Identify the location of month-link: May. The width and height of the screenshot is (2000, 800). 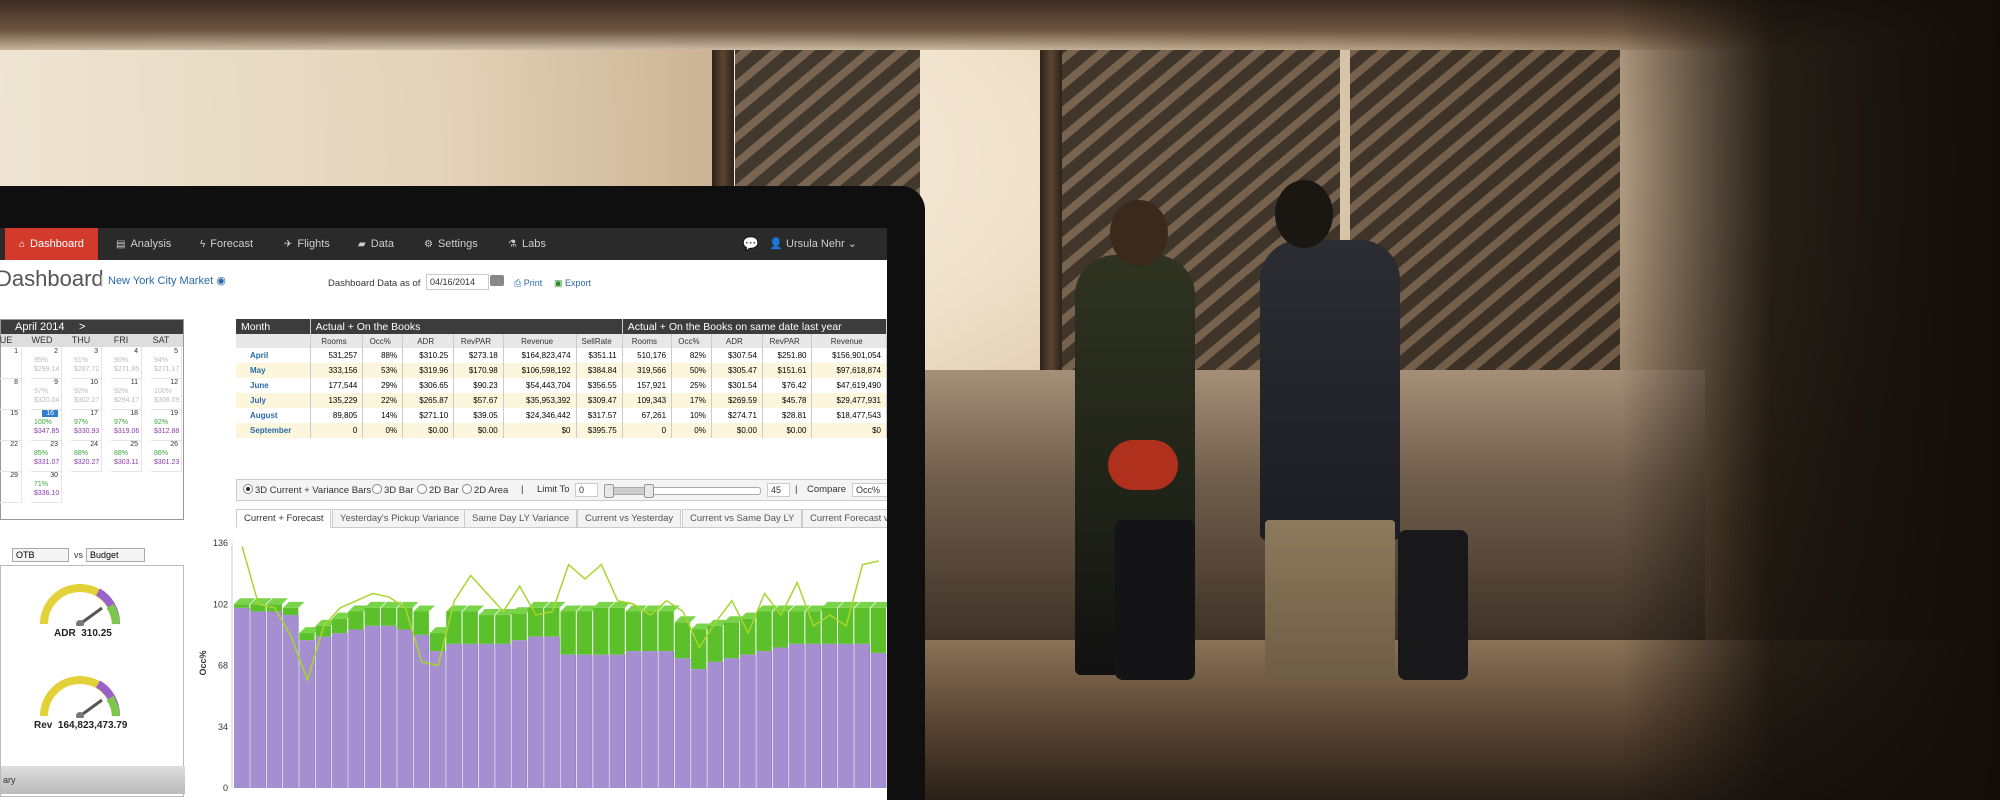
(273, 370).